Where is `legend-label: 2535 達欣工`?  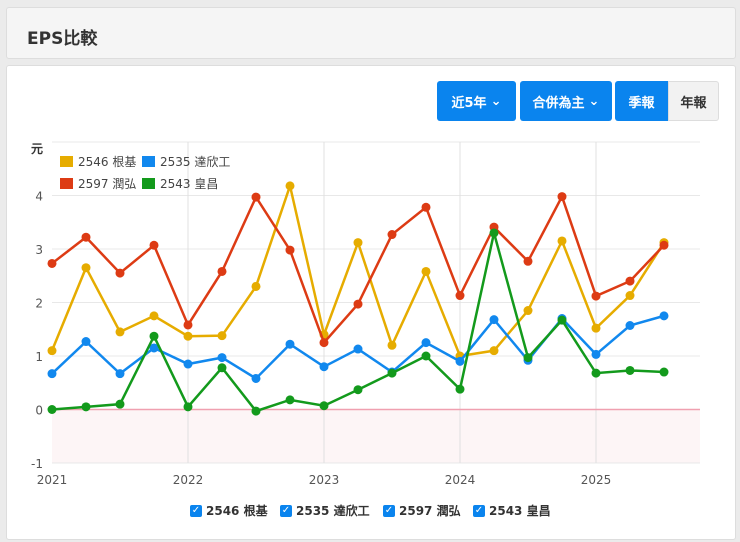
legend-label: 2535 達欣工 is located at coordinates (195, 162).